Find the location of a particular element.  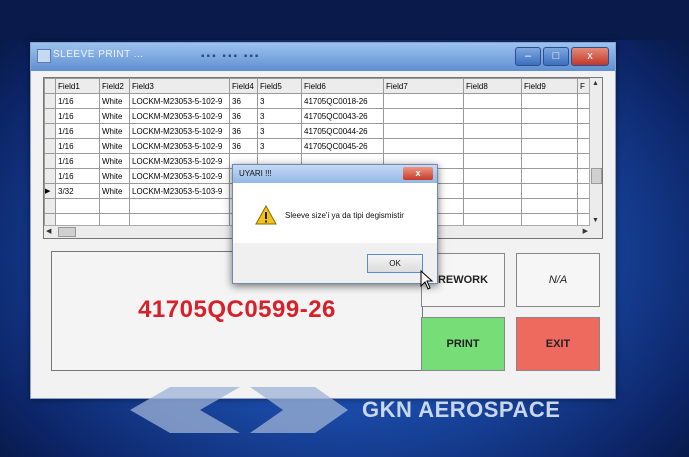

scroll-down-icon: ▼ is located at coordinates (595, 220).